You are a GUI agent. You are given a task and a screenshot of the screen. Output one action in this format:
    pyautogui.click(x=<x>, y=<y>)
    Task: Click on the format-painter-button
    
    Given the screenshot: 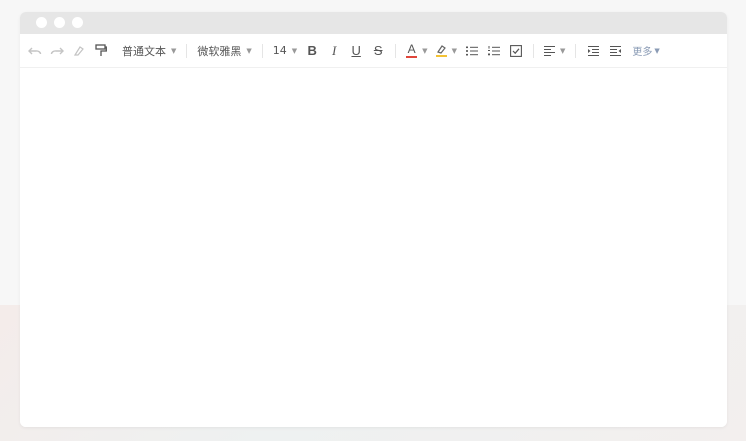 What is the action you would take?
    pyautogui.click(x=101, y=51)
    